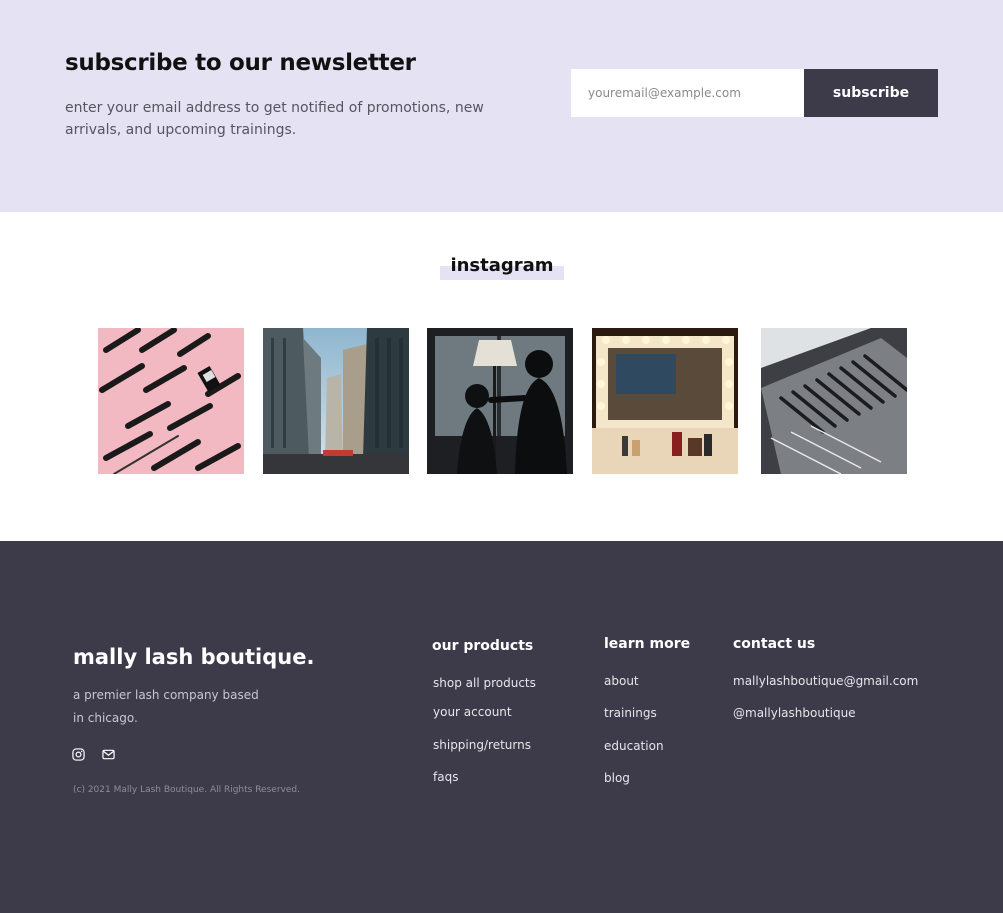 Image resolution: width=1003 pixels, height=913 pixels. I want to click on email-input, so click(687, 93).